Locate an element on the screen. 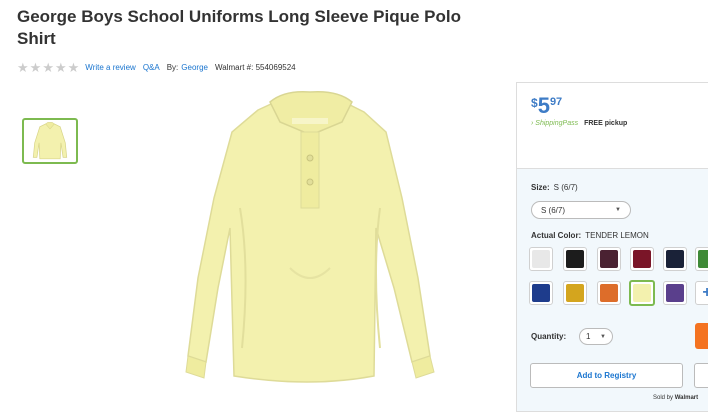  swatch-orange is located at coordinates (609, 293).